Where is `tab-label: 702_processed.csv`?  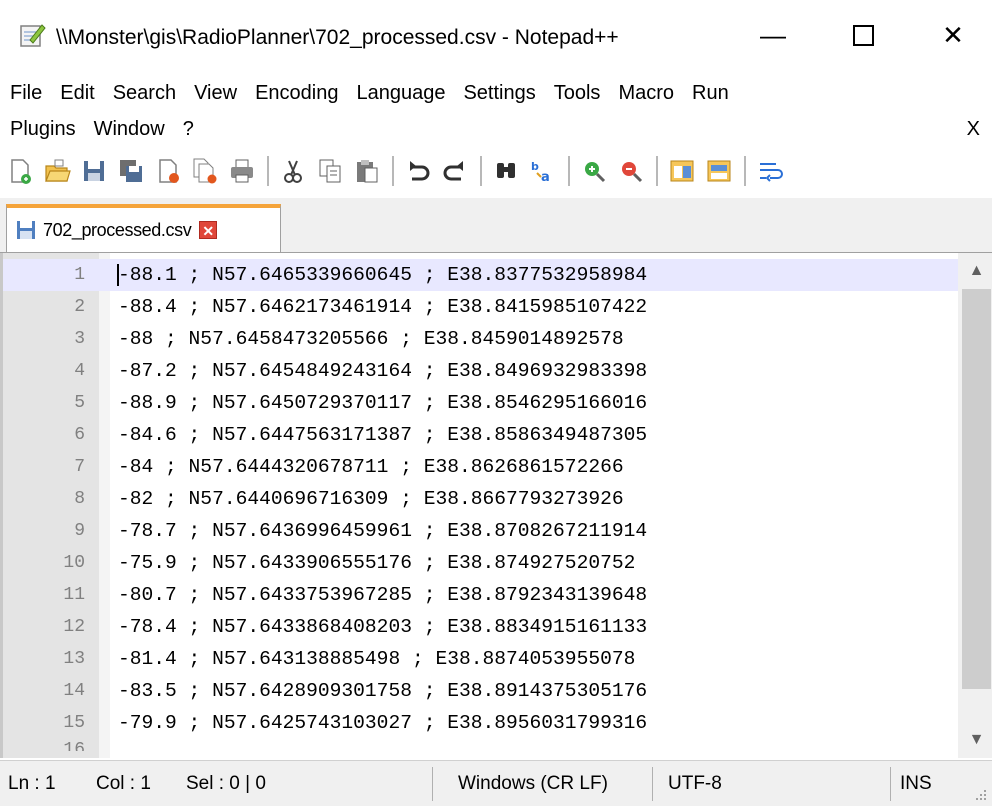
tab-label: 702_processed.csv is located at coordinates (117, 229).